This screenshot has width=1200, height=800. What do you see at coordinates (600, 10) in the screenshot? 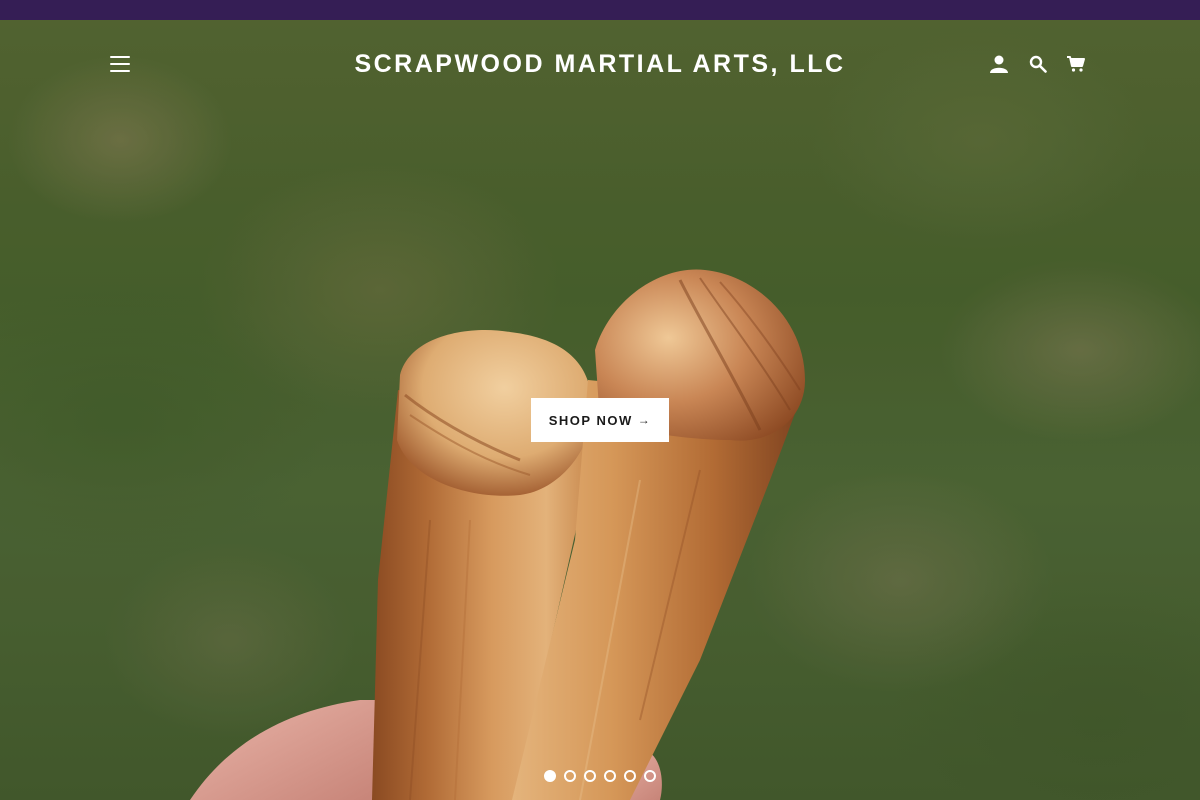
I see `announcement-bar` at bounding box center [600, 10].